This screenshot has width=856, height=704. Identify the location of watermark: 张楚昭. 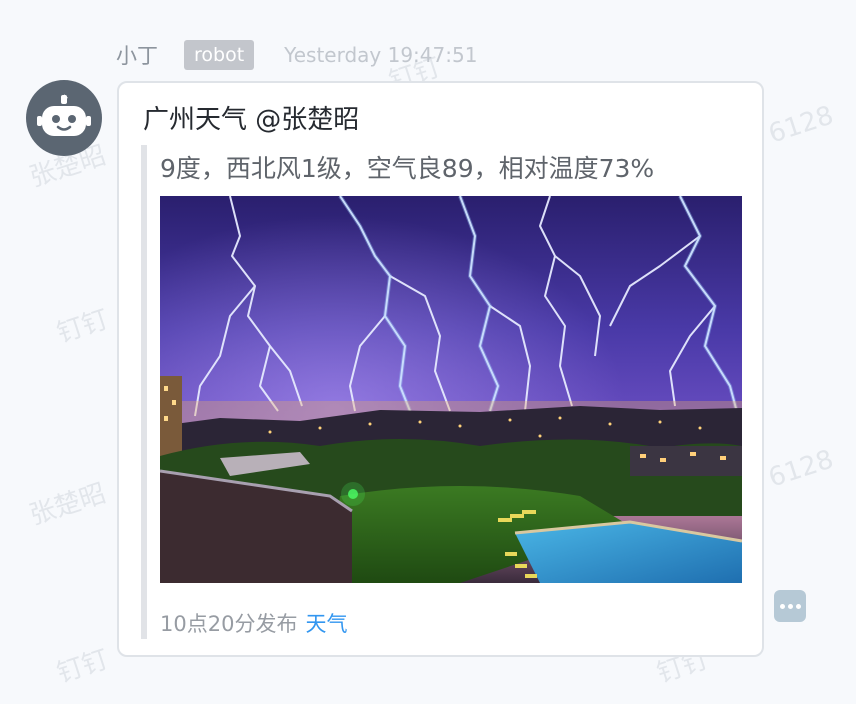
(68, 505).